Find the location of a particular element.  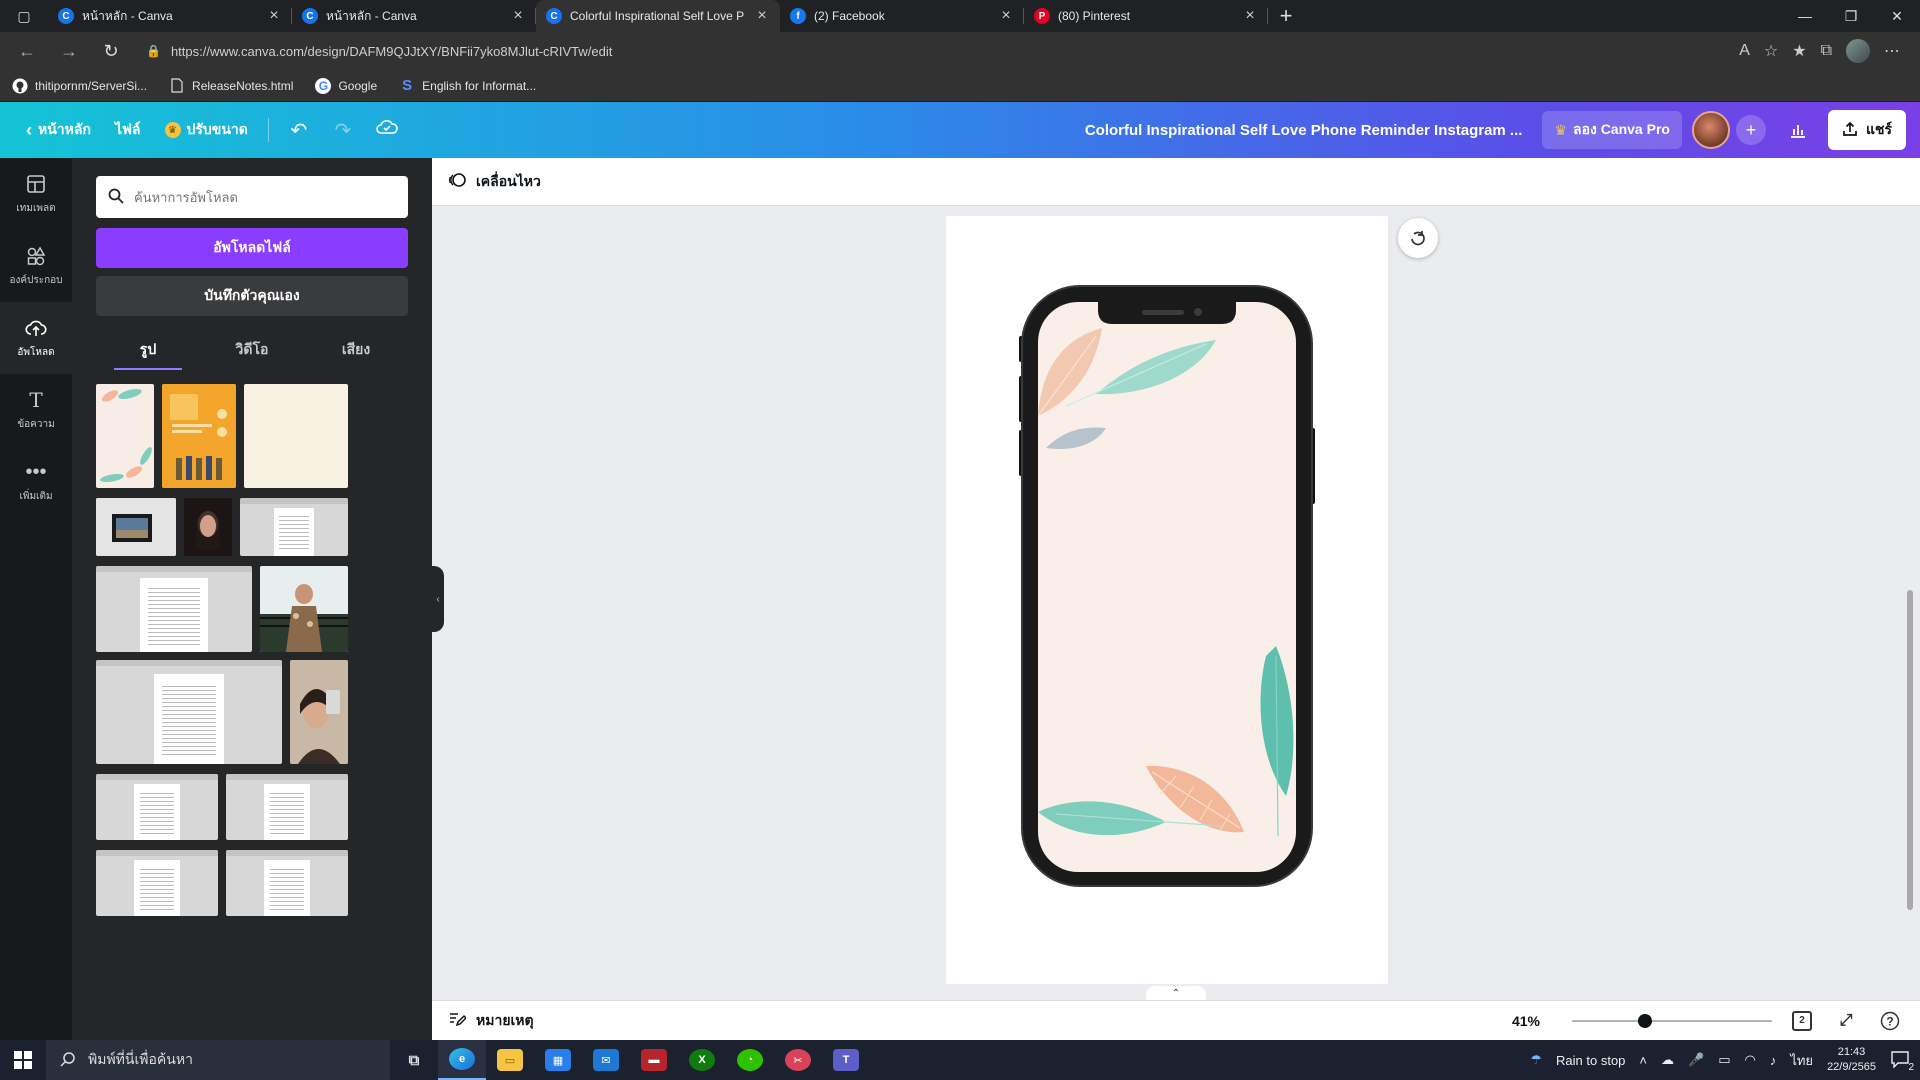

file-explorer-icon: ▭ is located at coordinates (510, 1060).